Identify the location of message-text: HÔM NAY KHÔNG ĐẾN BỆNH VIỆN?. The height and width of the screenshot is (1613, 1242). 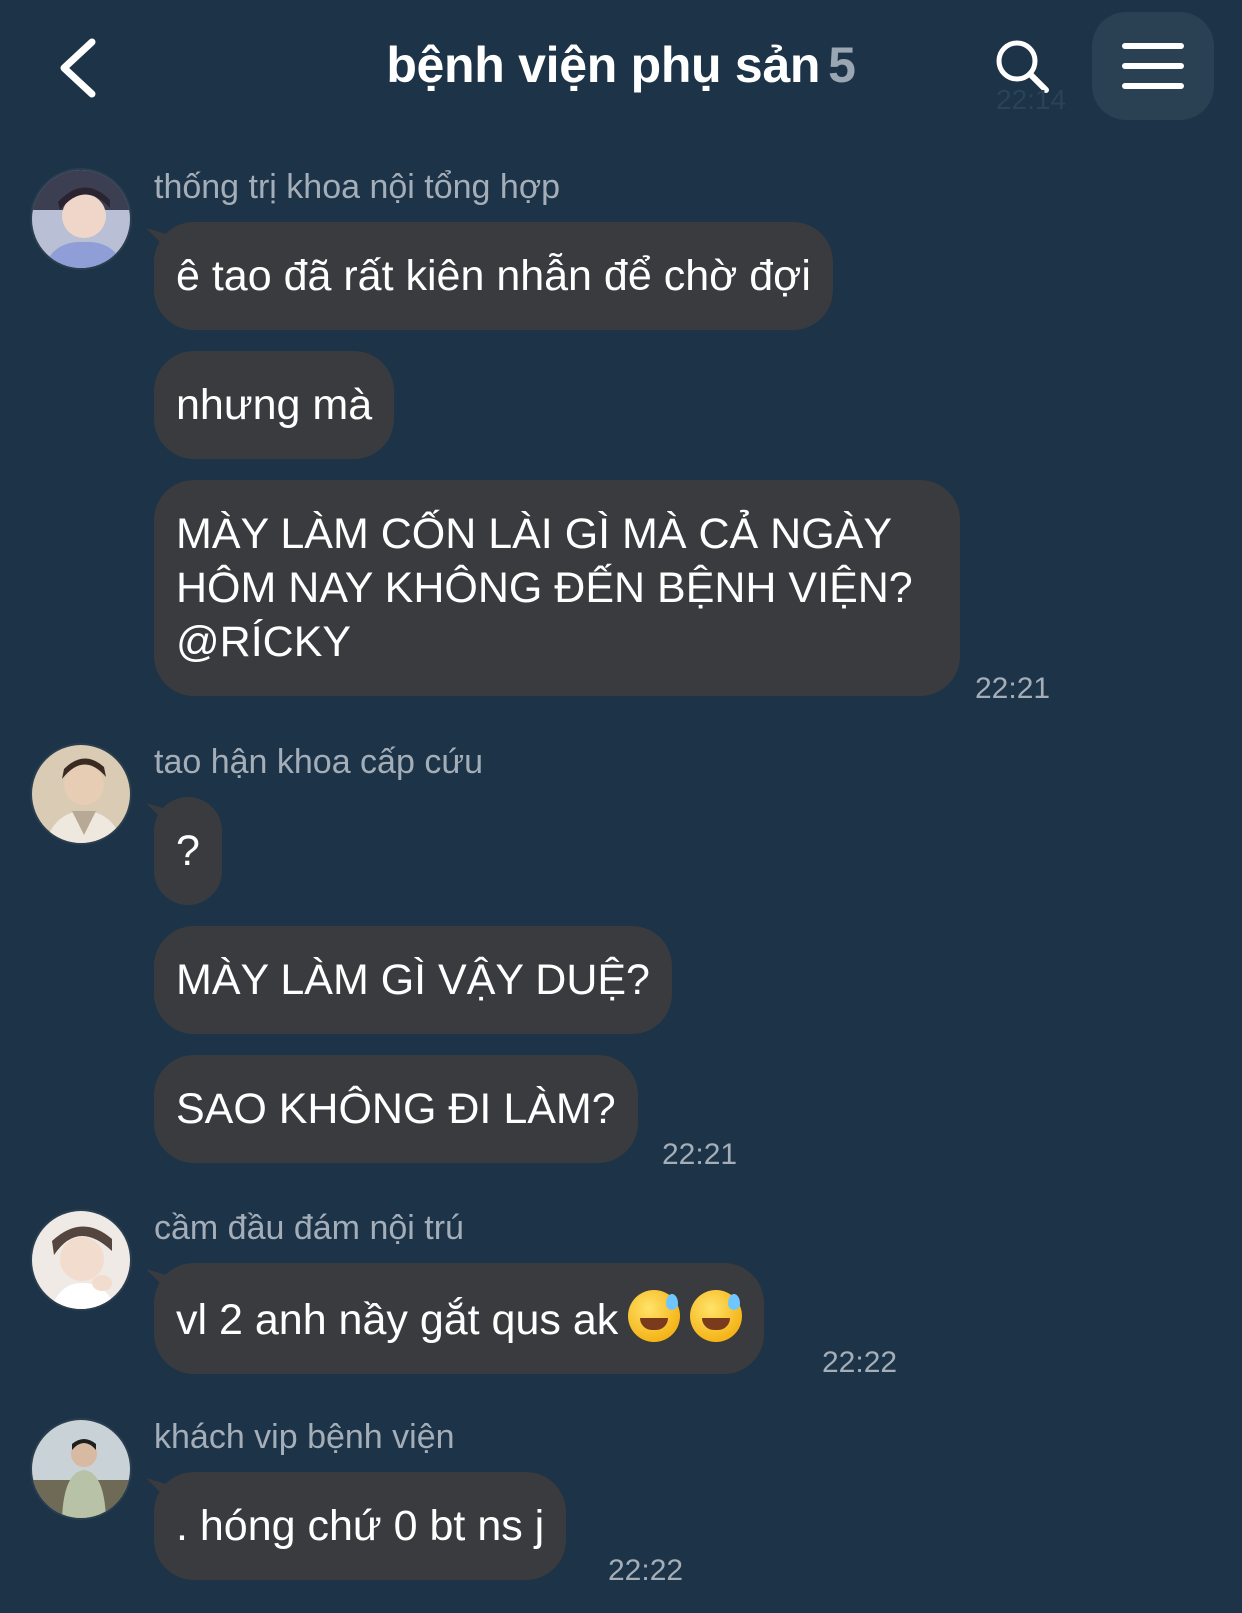
(544, 588).